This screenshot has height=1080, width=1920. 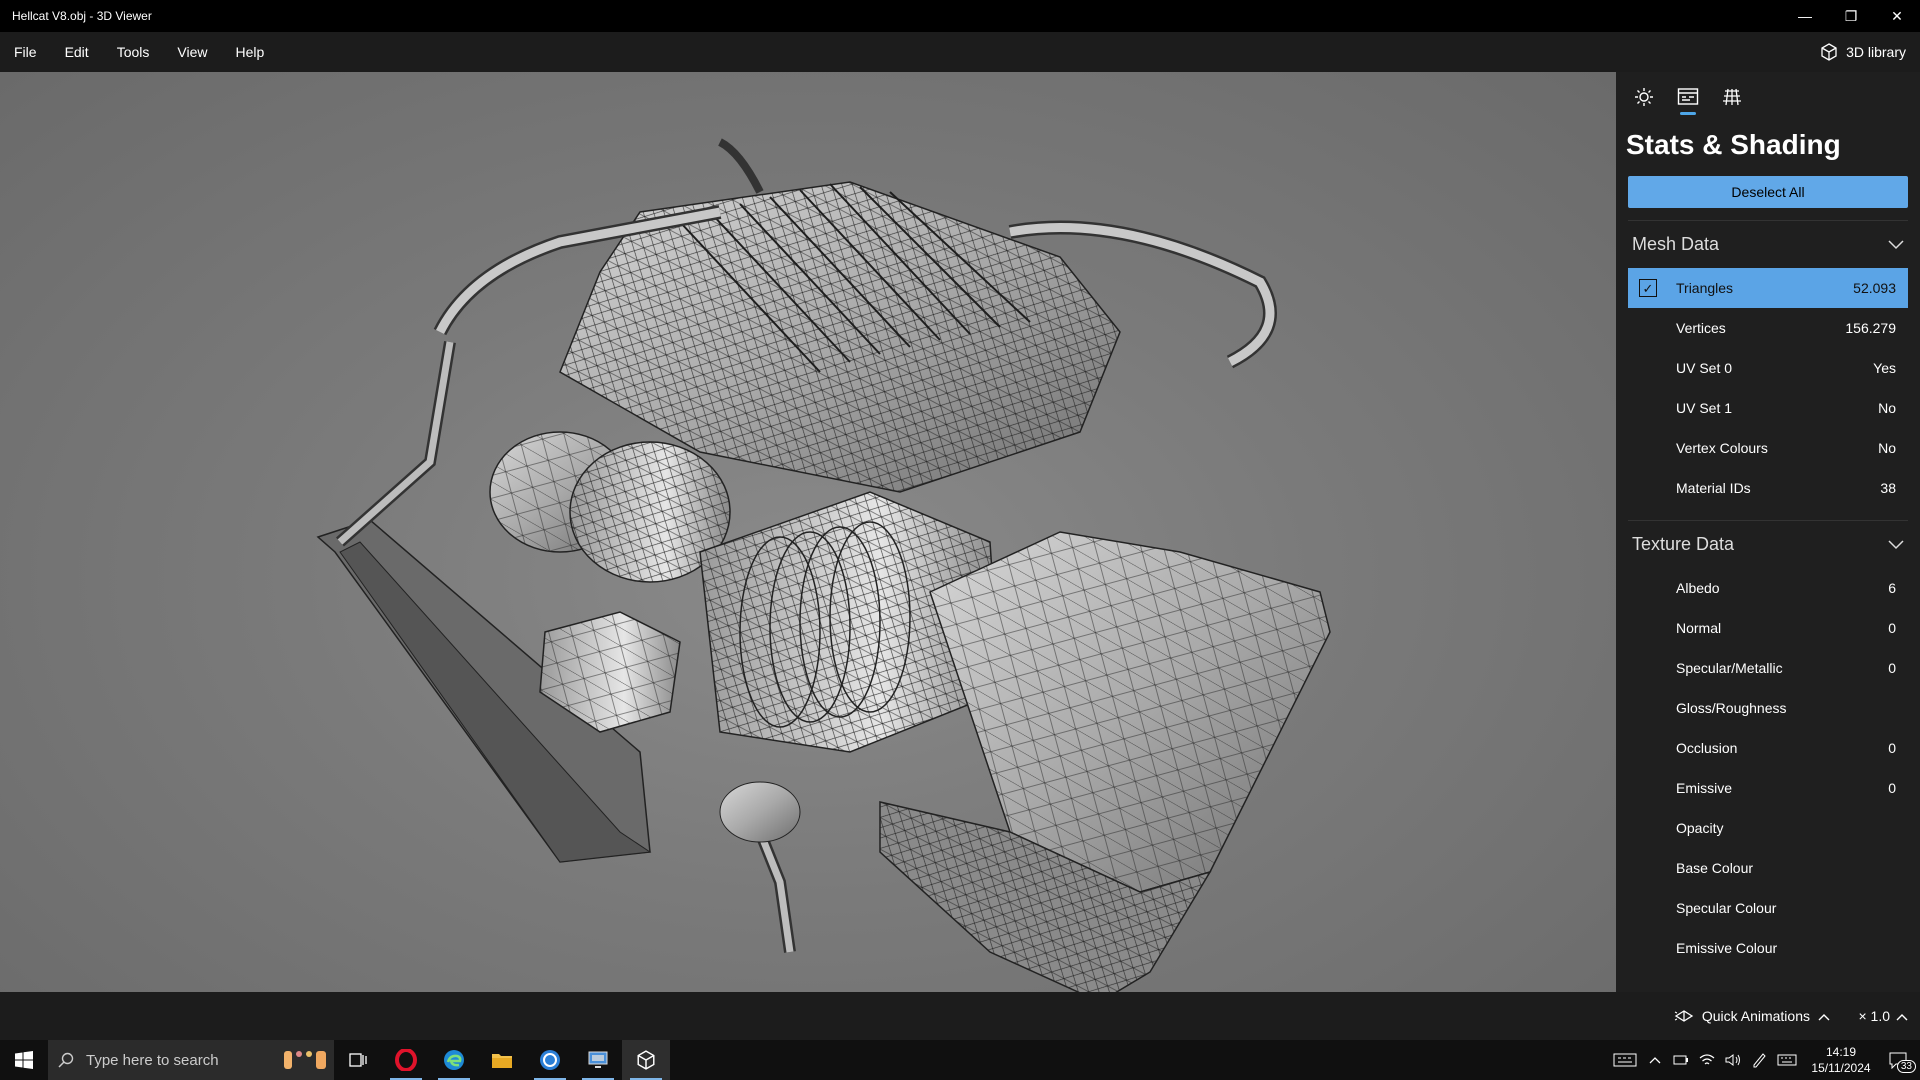 I want to click on row-label: Specular Colour, so click(x=1726, y=908).